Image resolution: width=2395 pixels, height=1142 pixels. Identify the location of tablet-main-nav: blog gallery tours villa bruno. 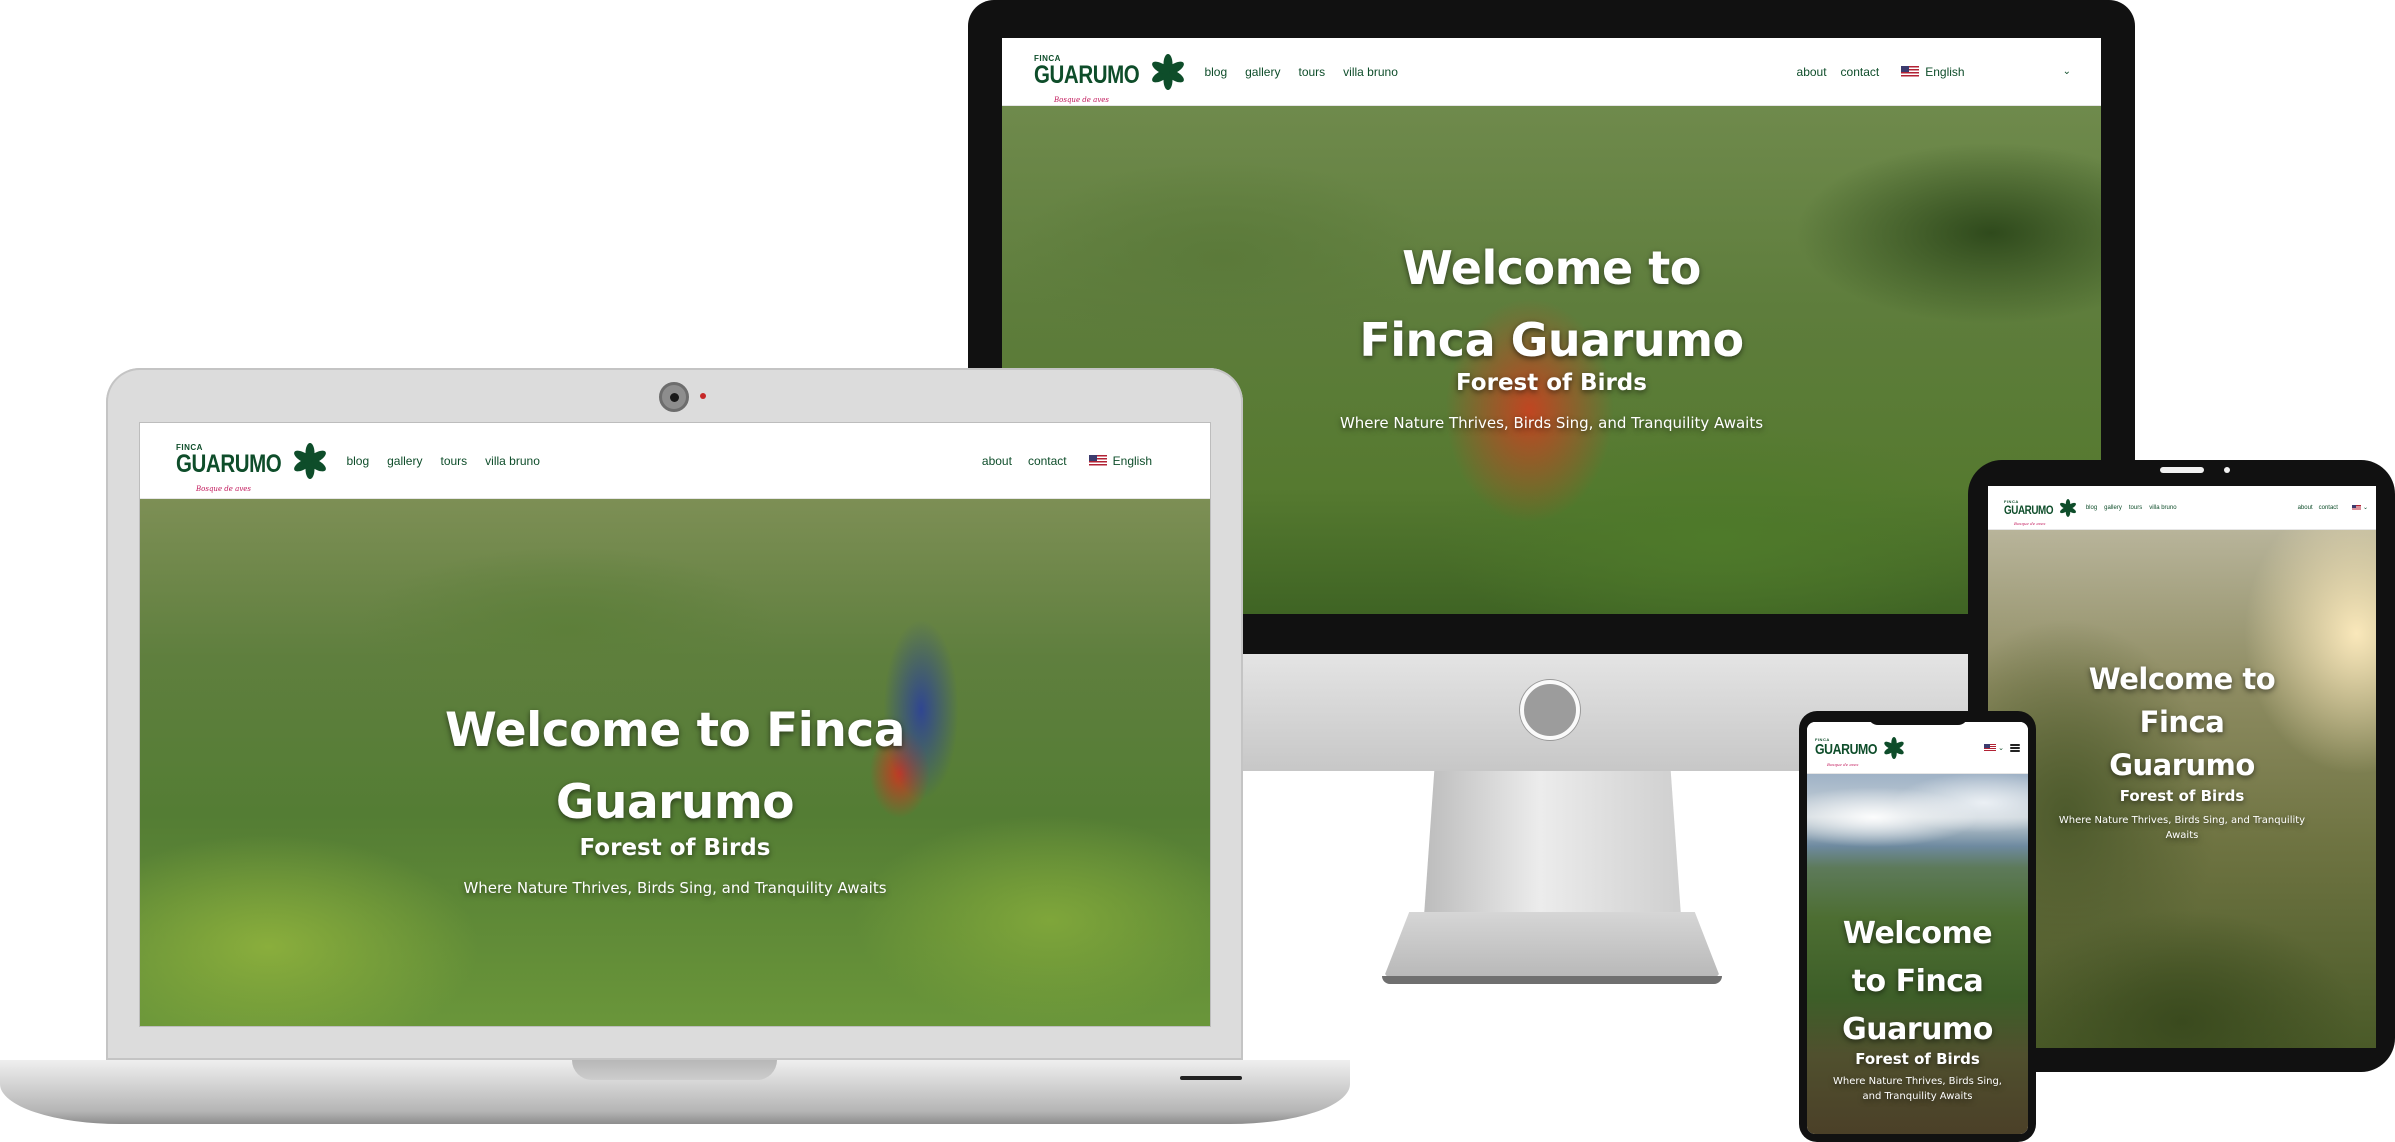
(2131, 508).